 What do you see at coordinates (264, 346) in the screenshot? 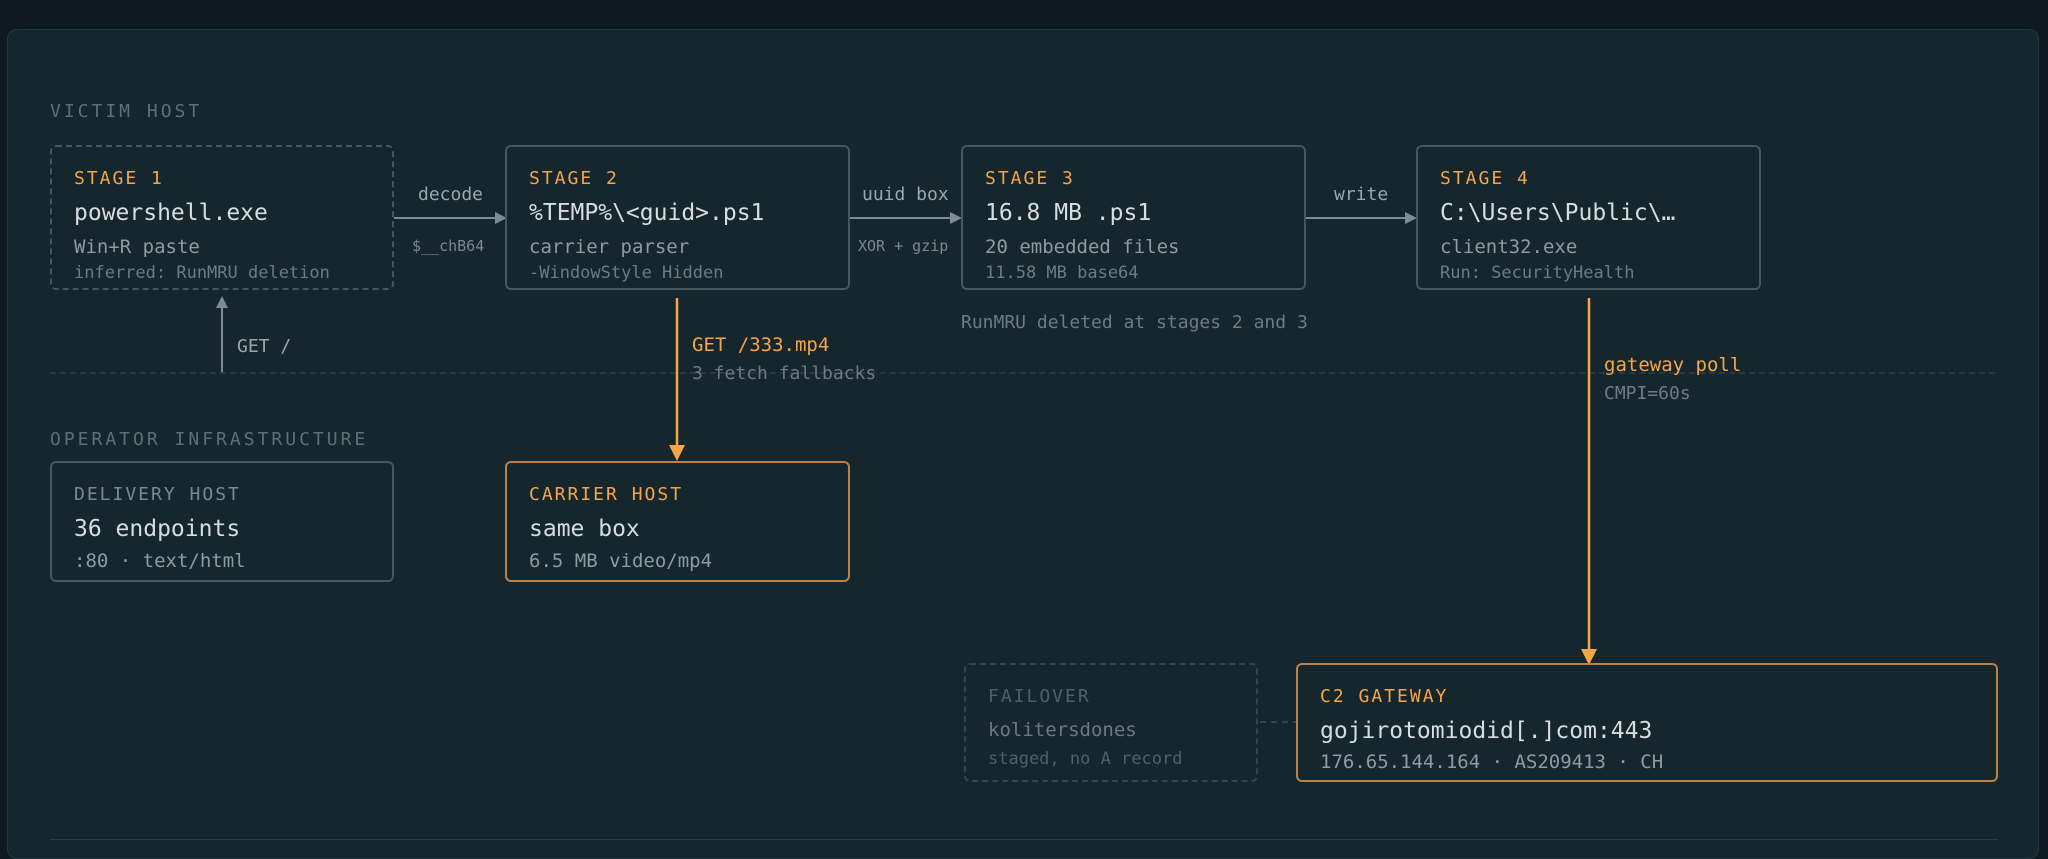
I see `edge-get-root-label: GET /` at bounding box center [264, 346].